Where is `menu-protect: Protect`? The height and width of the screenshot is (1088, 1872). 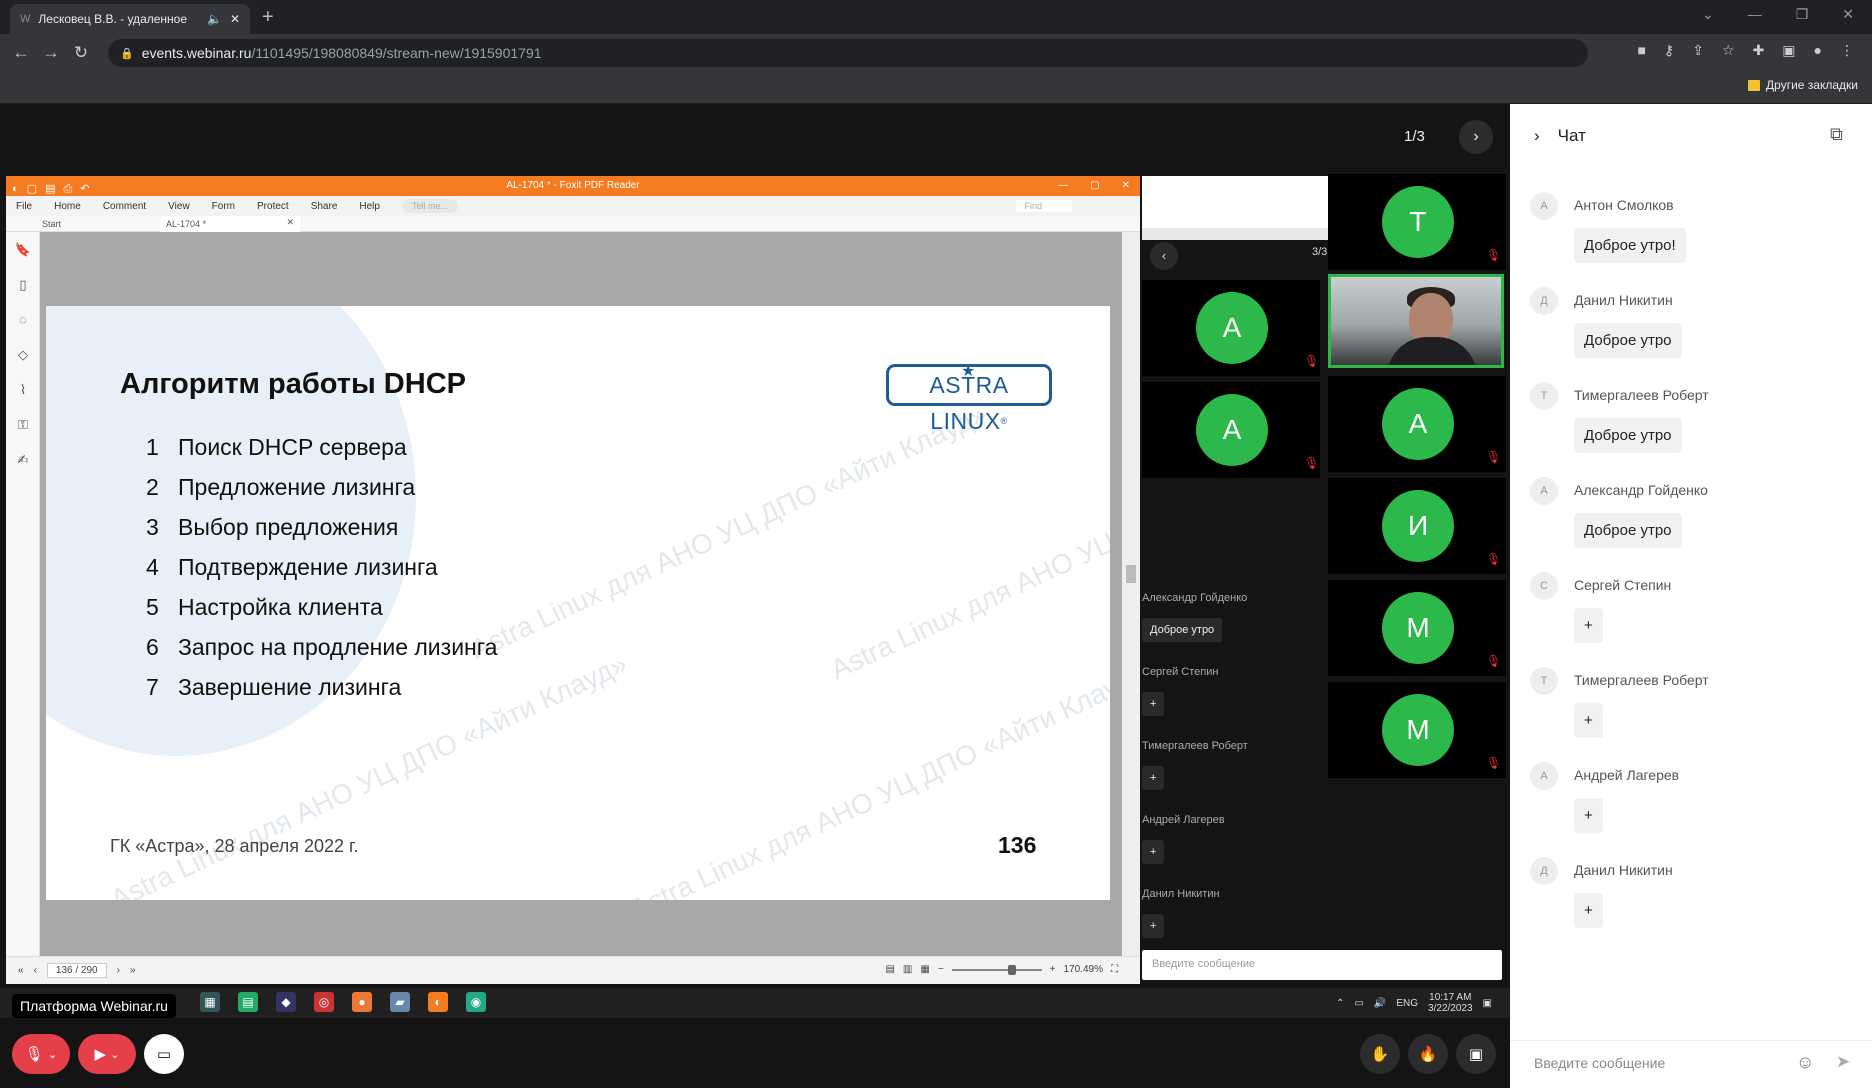
menu-protect: Protect is located at coordinates (273, 206).